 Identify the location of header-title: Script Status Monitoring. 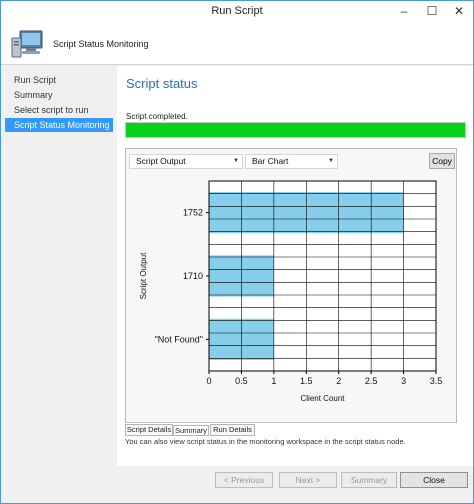
(101, 44).